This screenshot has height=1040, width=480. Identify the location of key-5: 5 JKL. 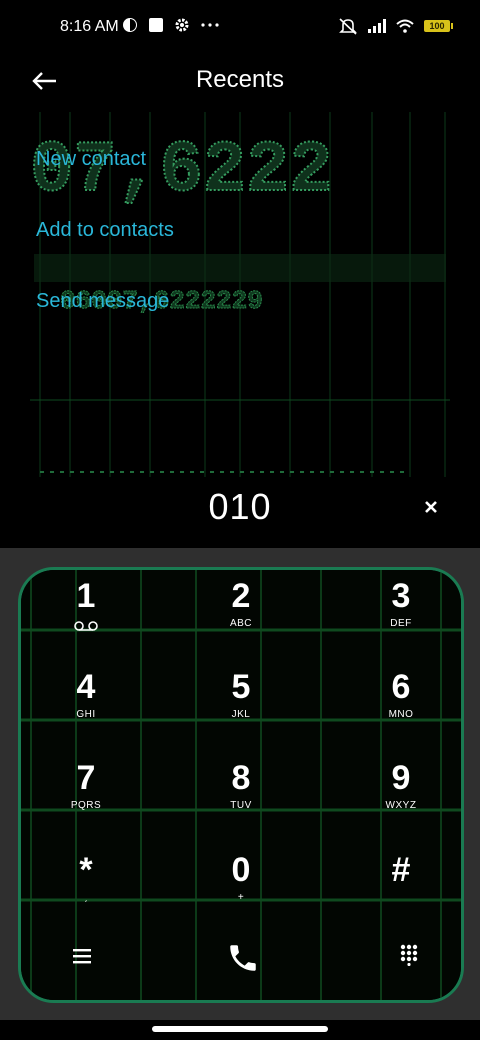
(241, 707).